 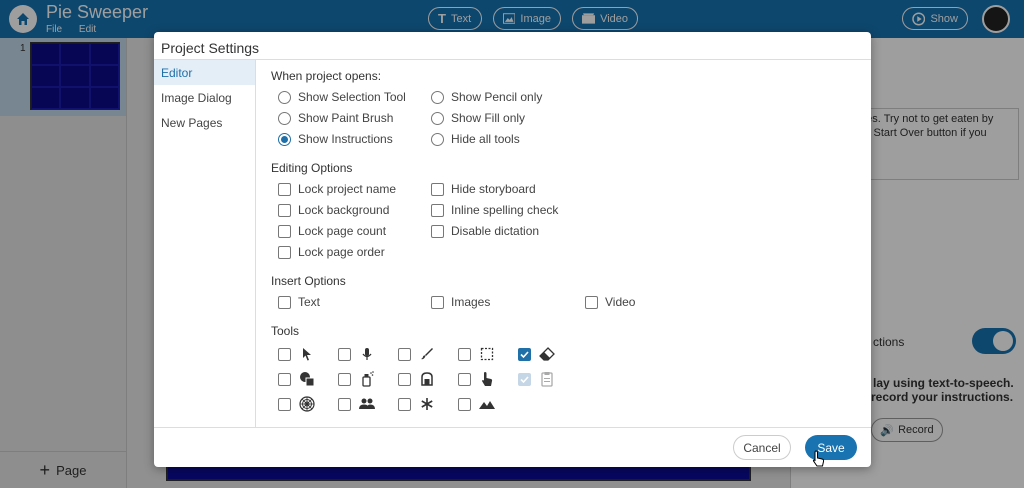 What do you see at coordinates (296, 404) in the screenshot?
I see `tool-web` at bounding box center [296, 404].